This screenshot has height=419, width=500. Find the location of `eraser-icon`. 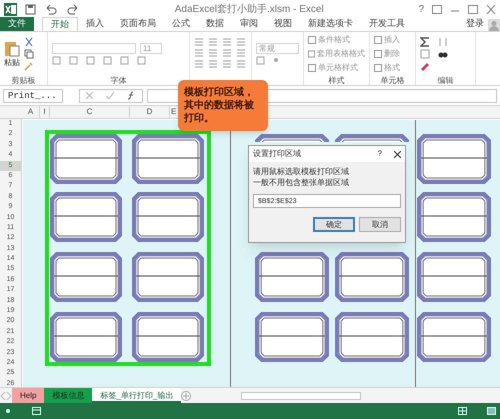

eraser-icon is located at coordinates (425, 65).